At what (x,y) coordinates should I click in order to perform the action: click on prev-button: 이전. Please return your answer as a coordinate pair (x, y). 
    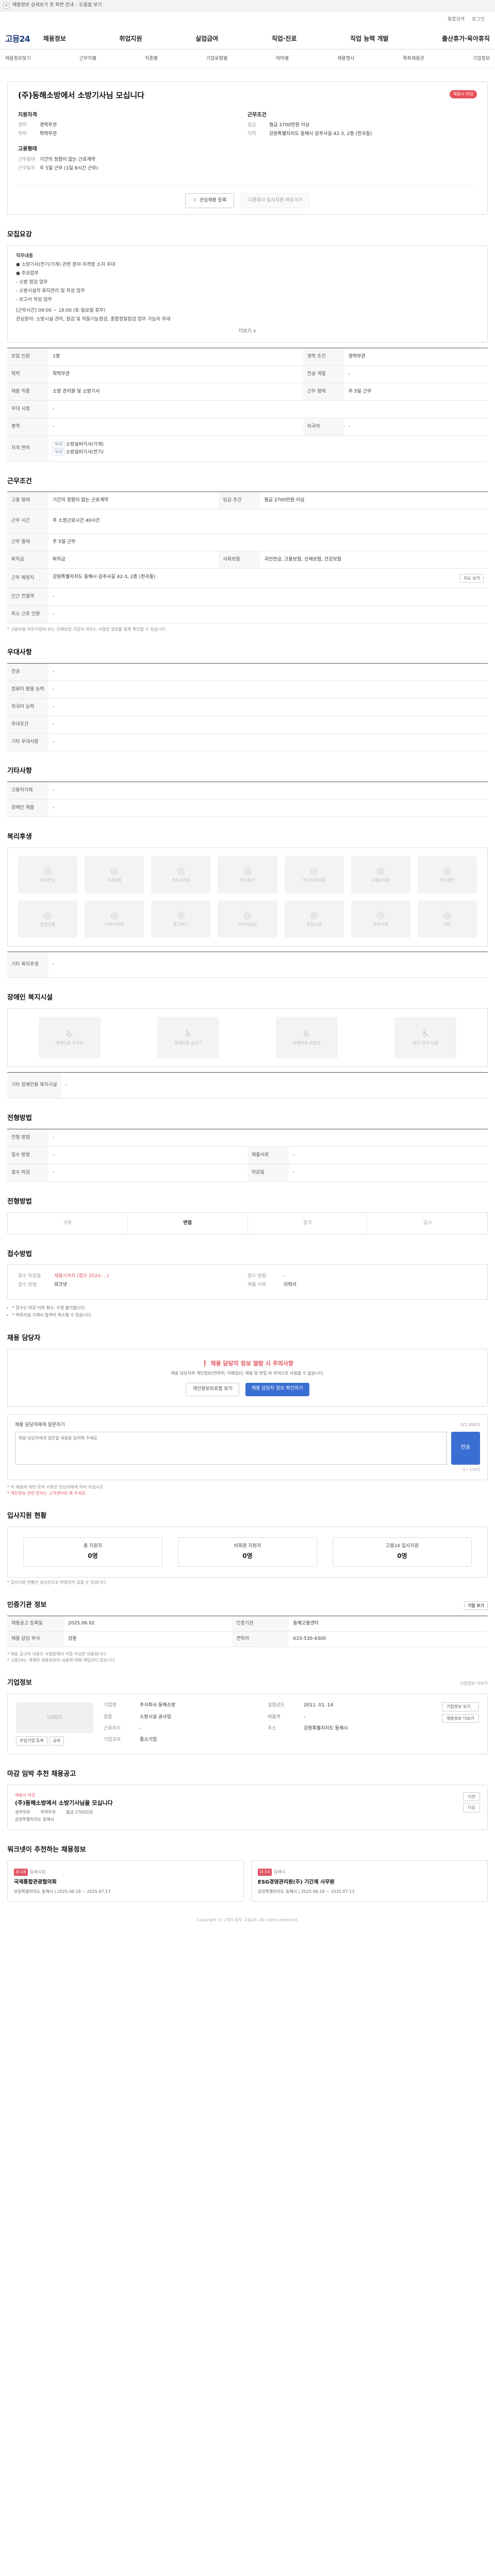
    Looking at the image, I should click on (472, 1797).